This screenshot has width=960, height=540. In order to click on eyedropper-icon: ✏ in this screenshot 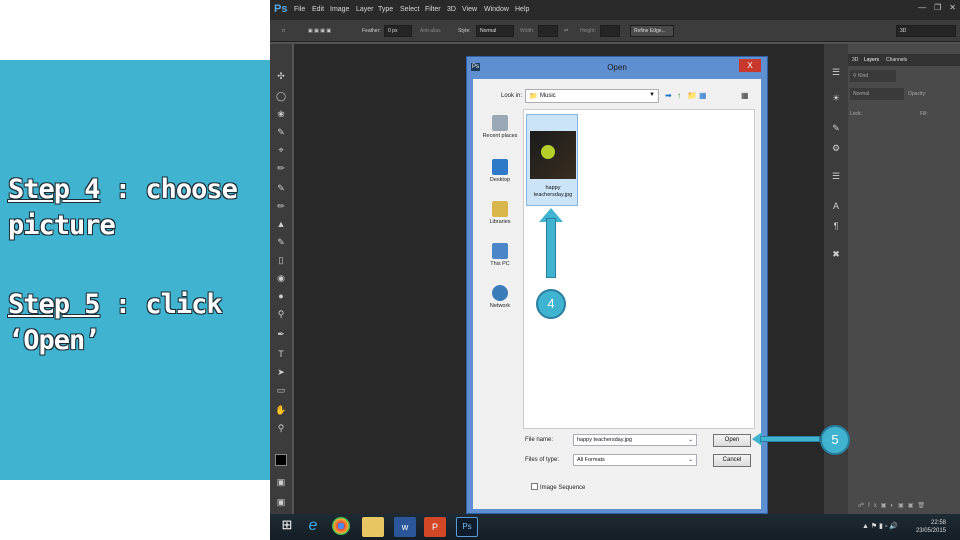, I will do `click(281, 168)`.